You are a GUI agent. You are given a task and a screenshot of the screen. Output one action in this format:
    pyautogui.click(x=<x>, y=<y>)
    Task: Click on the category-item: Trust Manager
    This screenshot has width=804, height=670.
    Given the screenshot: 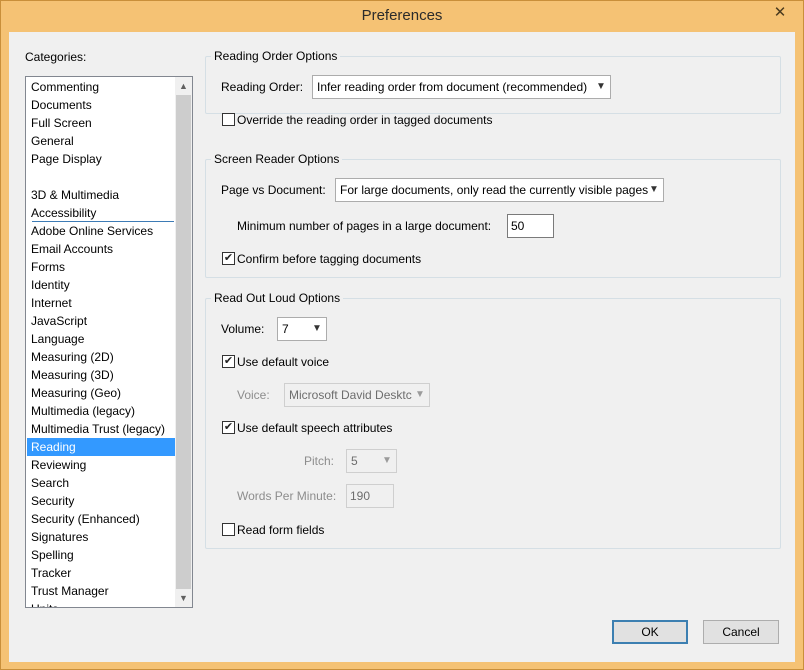 What is the action you would take?
    pyautogui.click(x=101, y=591)
    